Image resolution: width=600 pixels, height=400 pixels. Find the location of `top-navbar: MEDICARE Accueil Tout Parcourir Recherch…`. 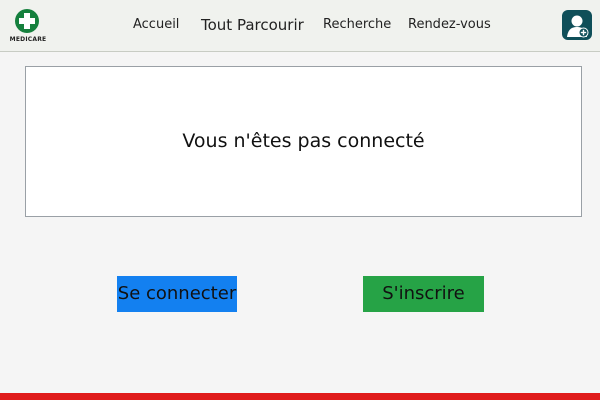

top-navbar: MEDICARE Accueil Tout Parcourir Recherch… is located at coordinates (300, 26).